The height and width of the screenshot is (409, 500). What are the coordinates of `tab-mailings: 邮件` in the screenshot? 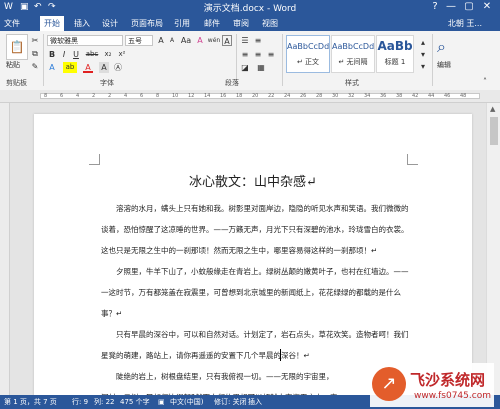 It's located at (212, 23).